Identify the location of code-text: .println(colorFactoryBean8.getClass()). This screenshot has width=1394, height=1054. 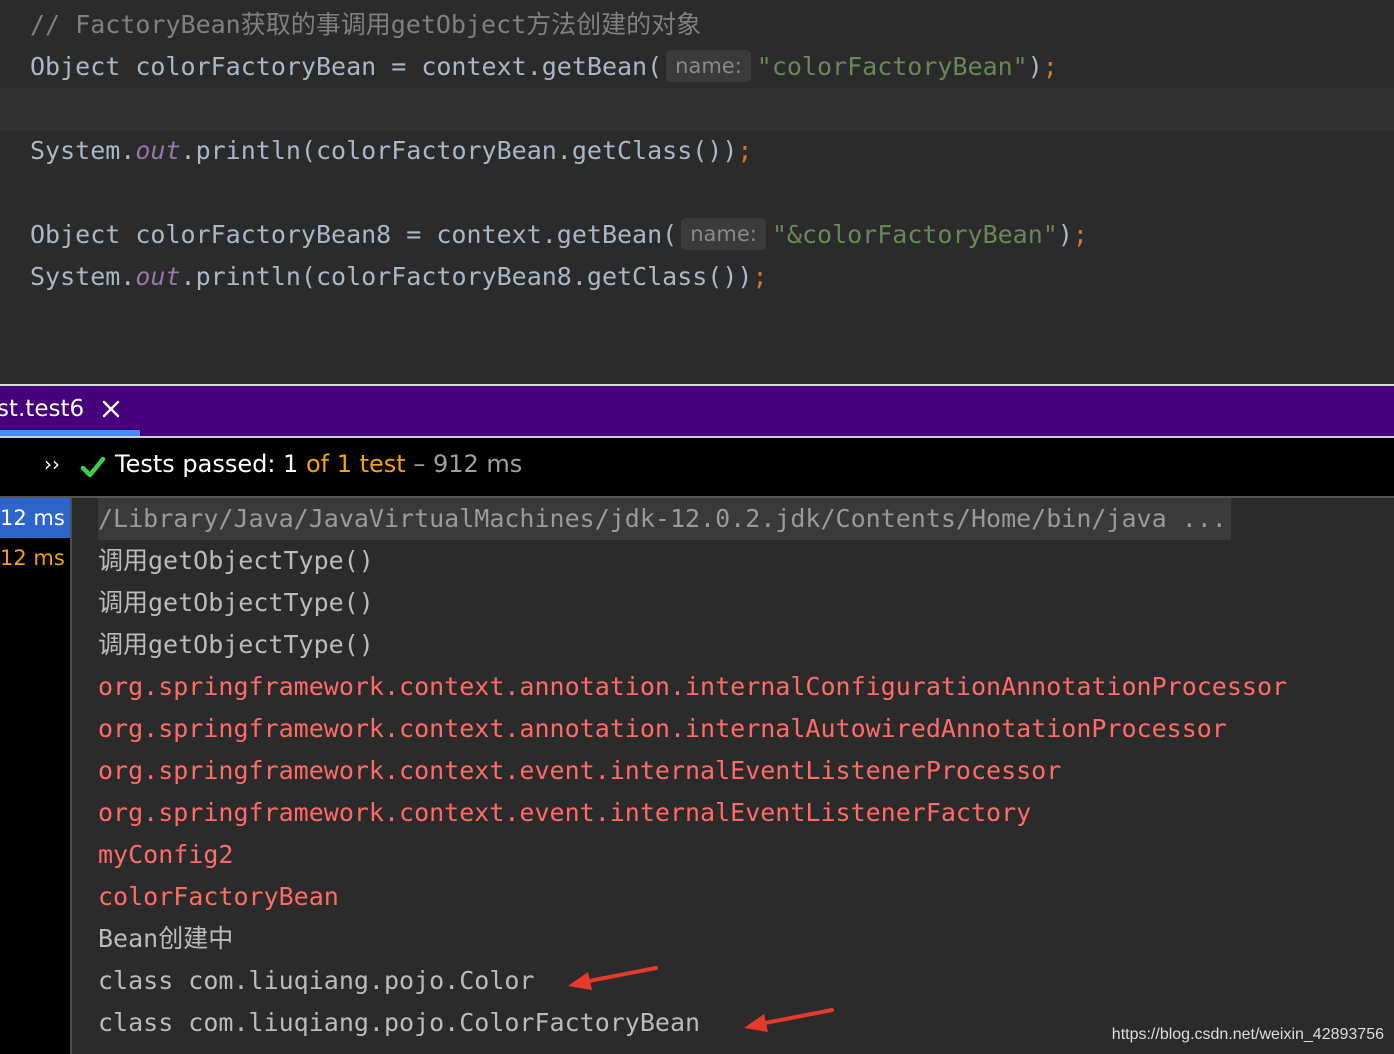
(466, 276).